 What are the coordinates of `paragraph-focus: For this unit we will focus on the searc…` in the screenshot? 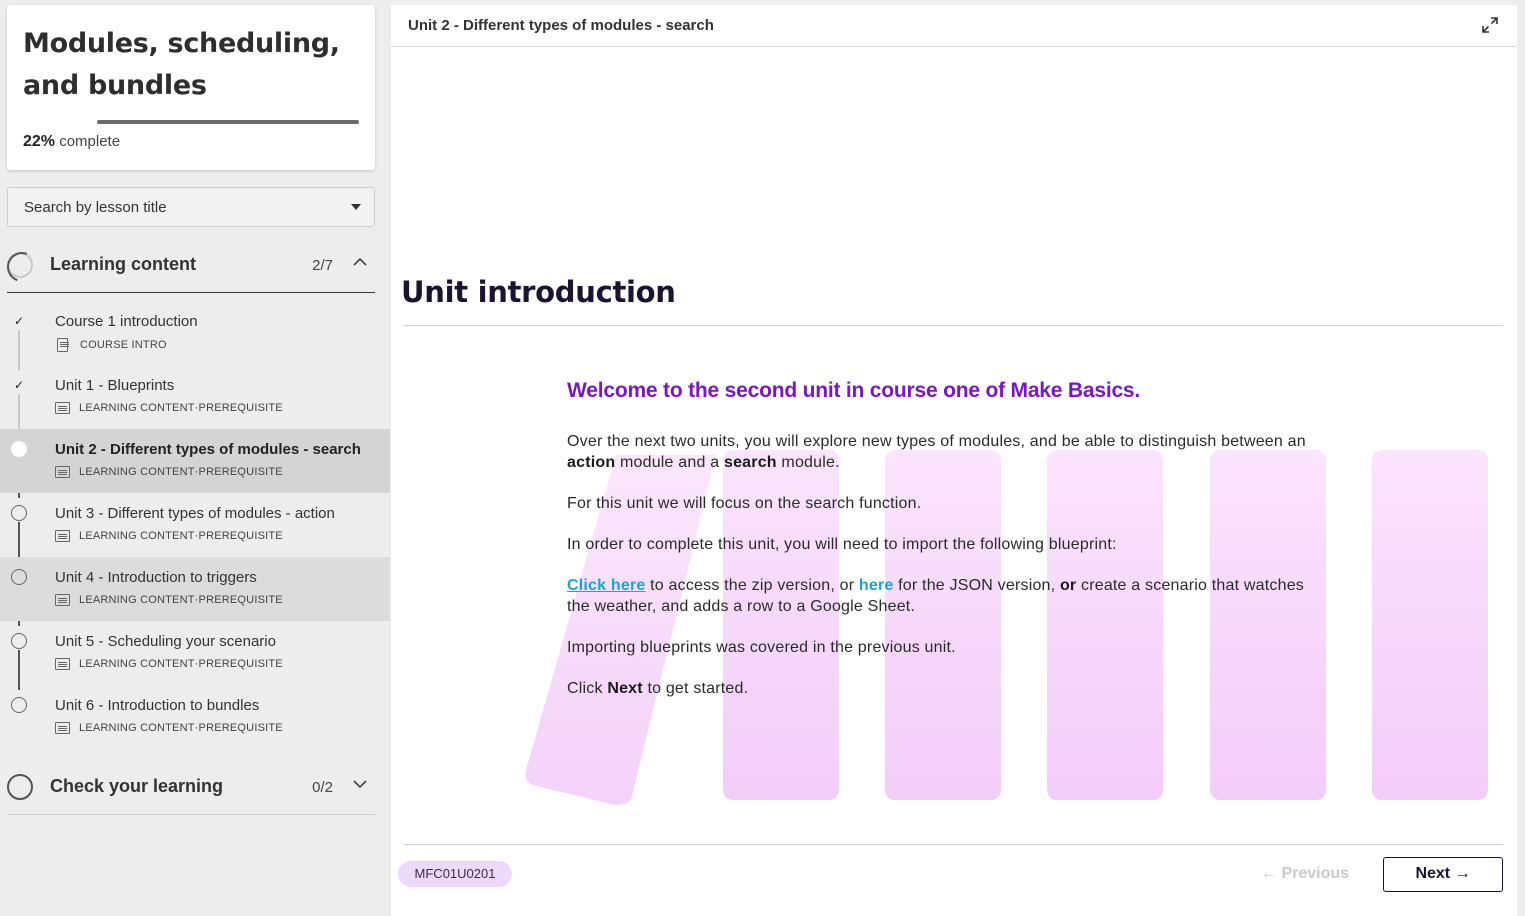 It's located at (744, 503).